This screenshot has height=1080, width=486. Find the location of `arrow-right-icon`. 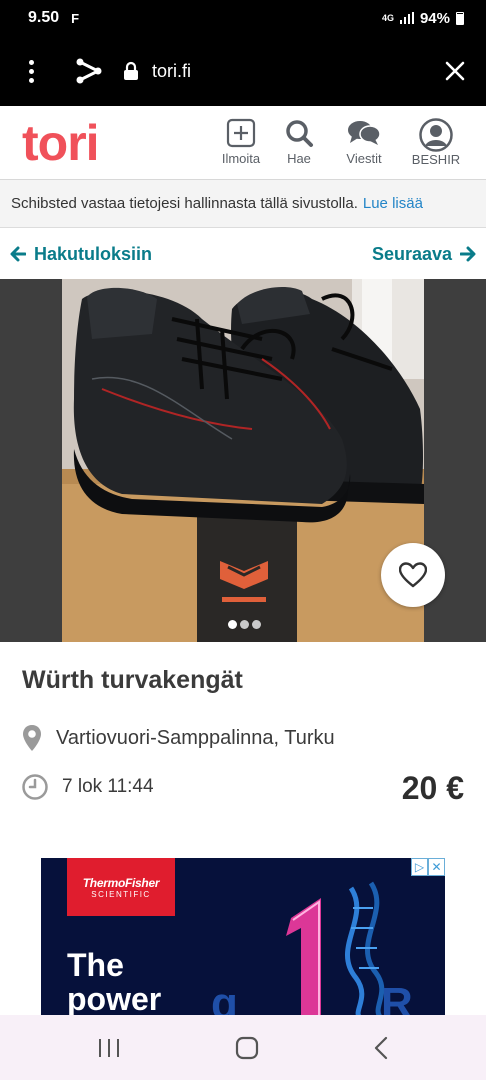

arrow-right-icon is located at coordinates (468, 254).